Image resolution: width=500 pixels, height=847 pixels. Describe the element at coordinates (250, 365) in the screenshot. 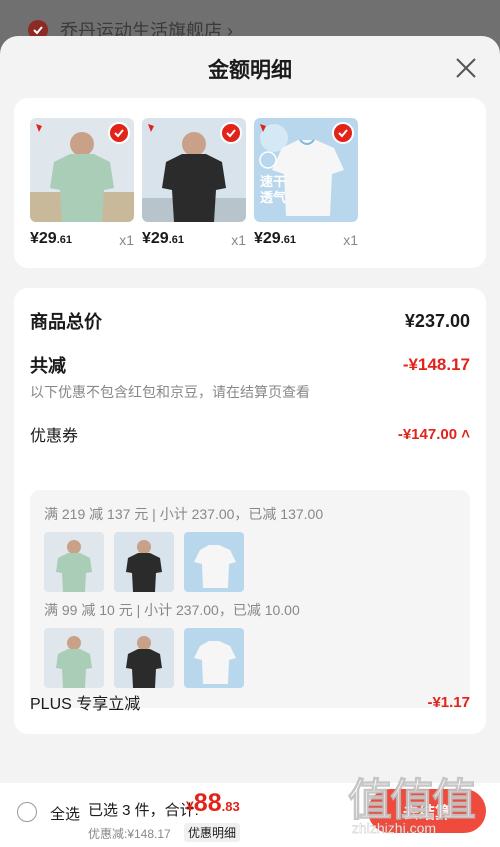

I see `reduce-row: 共减 -¥148.17` at that location.